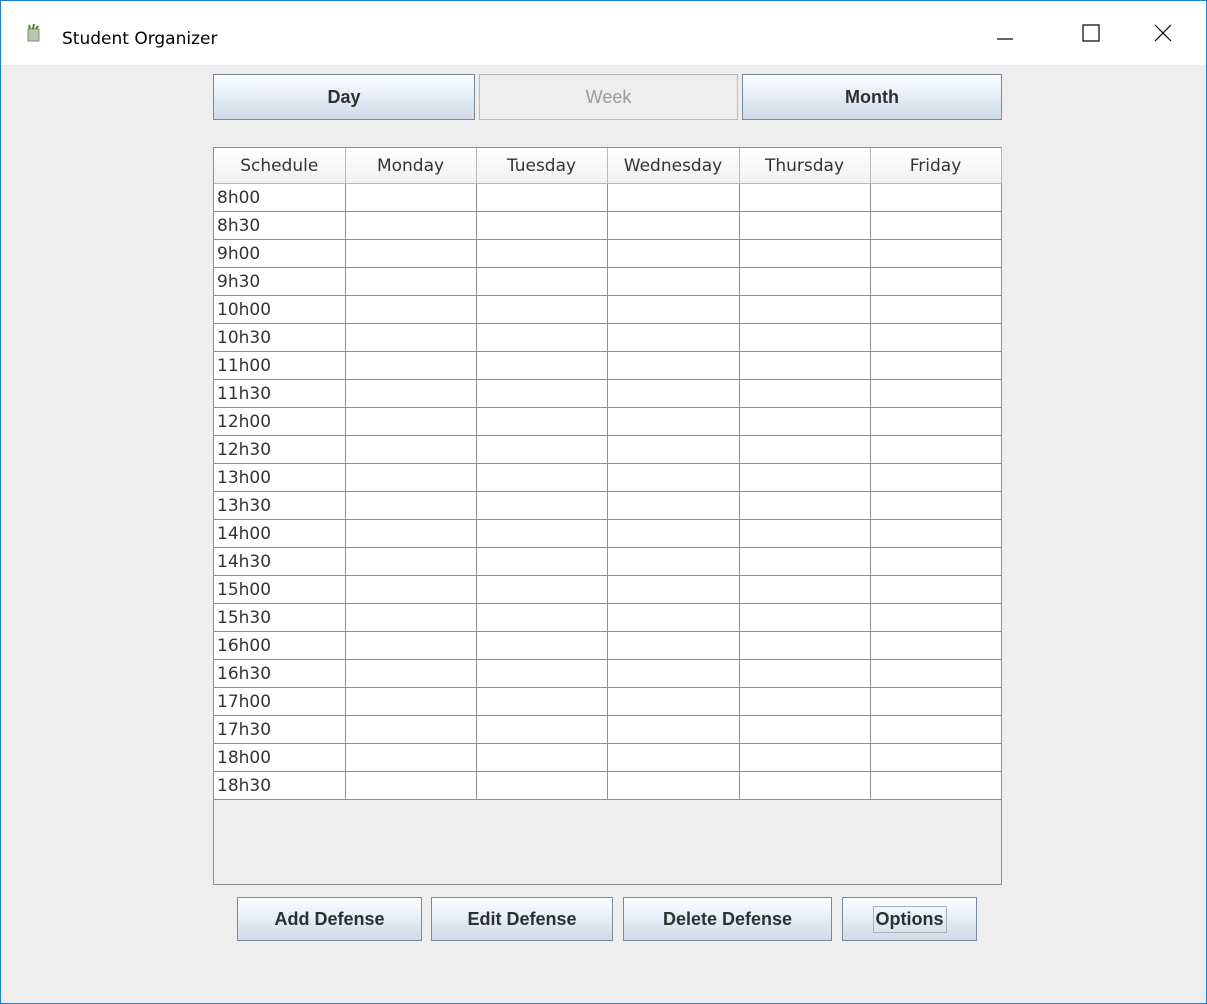  What do you see at coordinates (541, 166) in the screenshot?
I see `column-header-tuesday: Tuesday` at bounding box center [541, 166].